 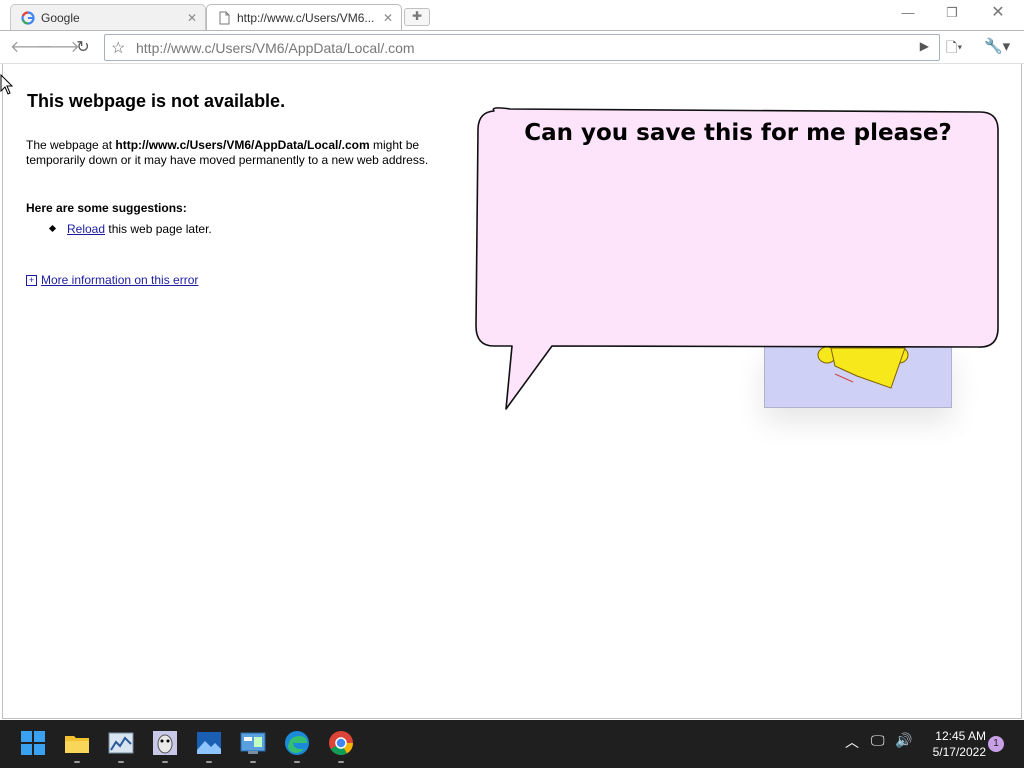 What do you see at coordinates (83, 48) in the screenshot?
I see `reload-icon: ↻` at bounding box center [83, 48].